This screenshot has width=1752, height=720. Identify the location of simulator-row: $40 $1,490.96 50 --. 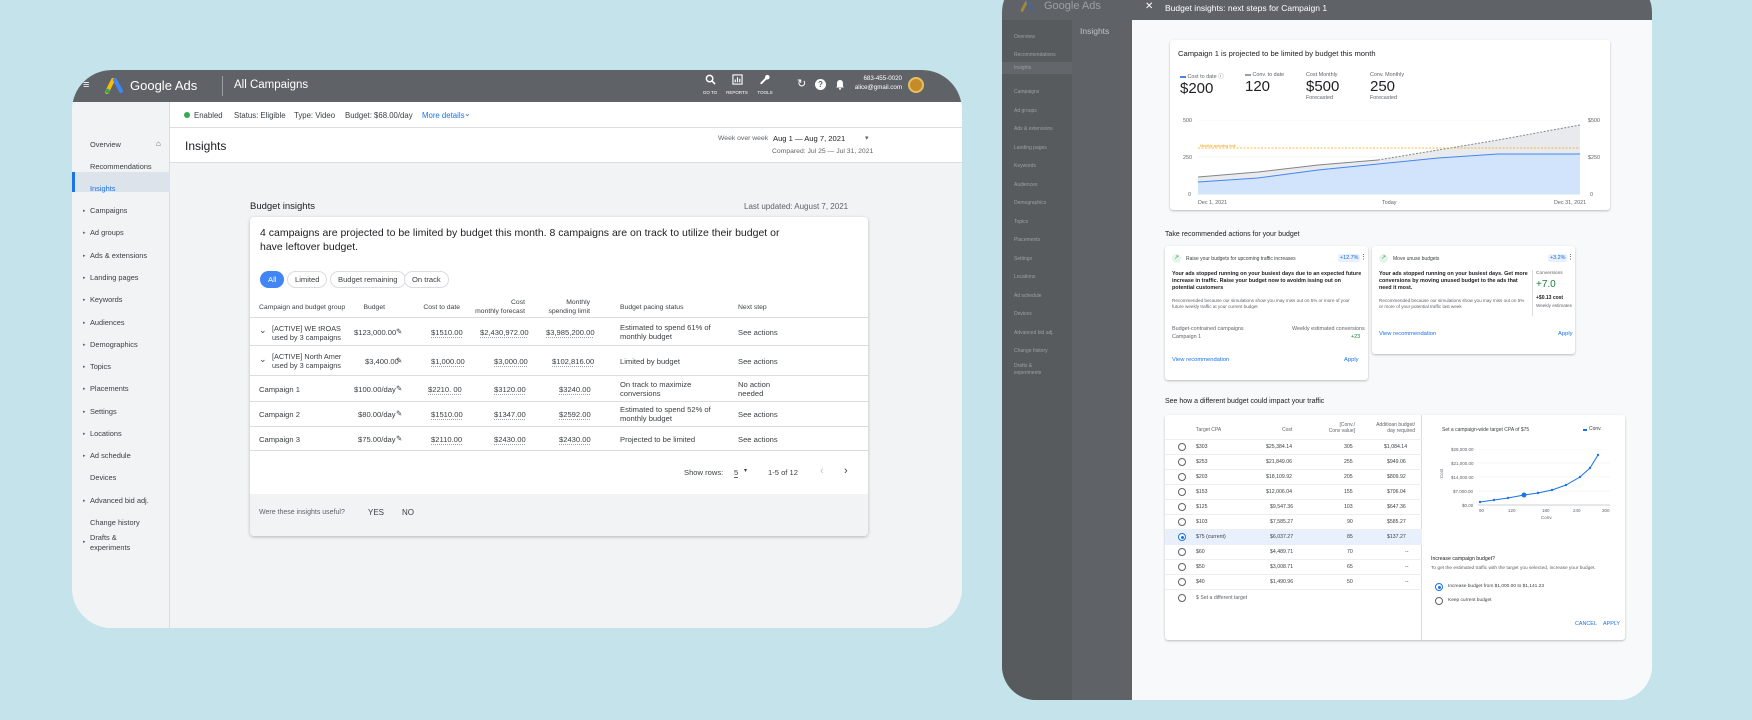
(1293, 581).